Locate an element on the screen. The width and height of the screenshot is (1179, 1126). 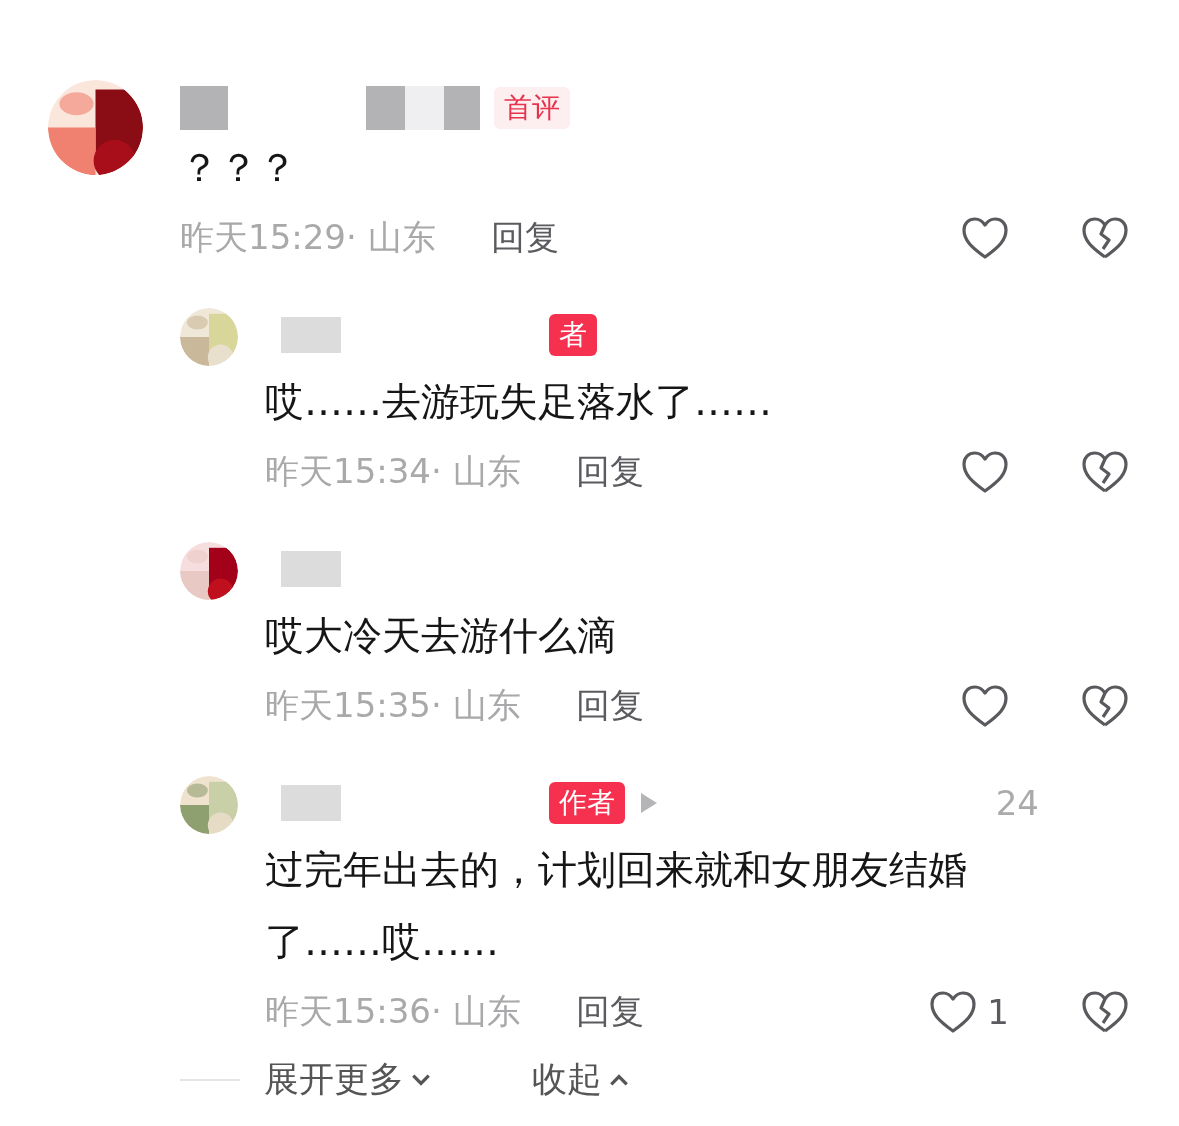
timestamp: 昨天15:36· 山东 is located at coordinates (393, 1011).